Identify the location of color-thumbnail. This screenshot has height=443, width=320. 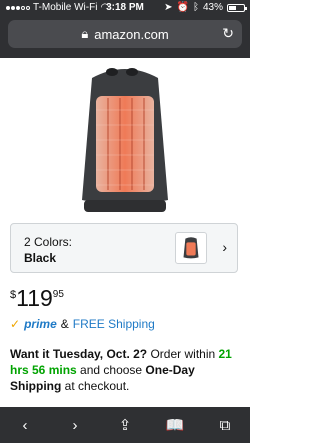
(191, 248).